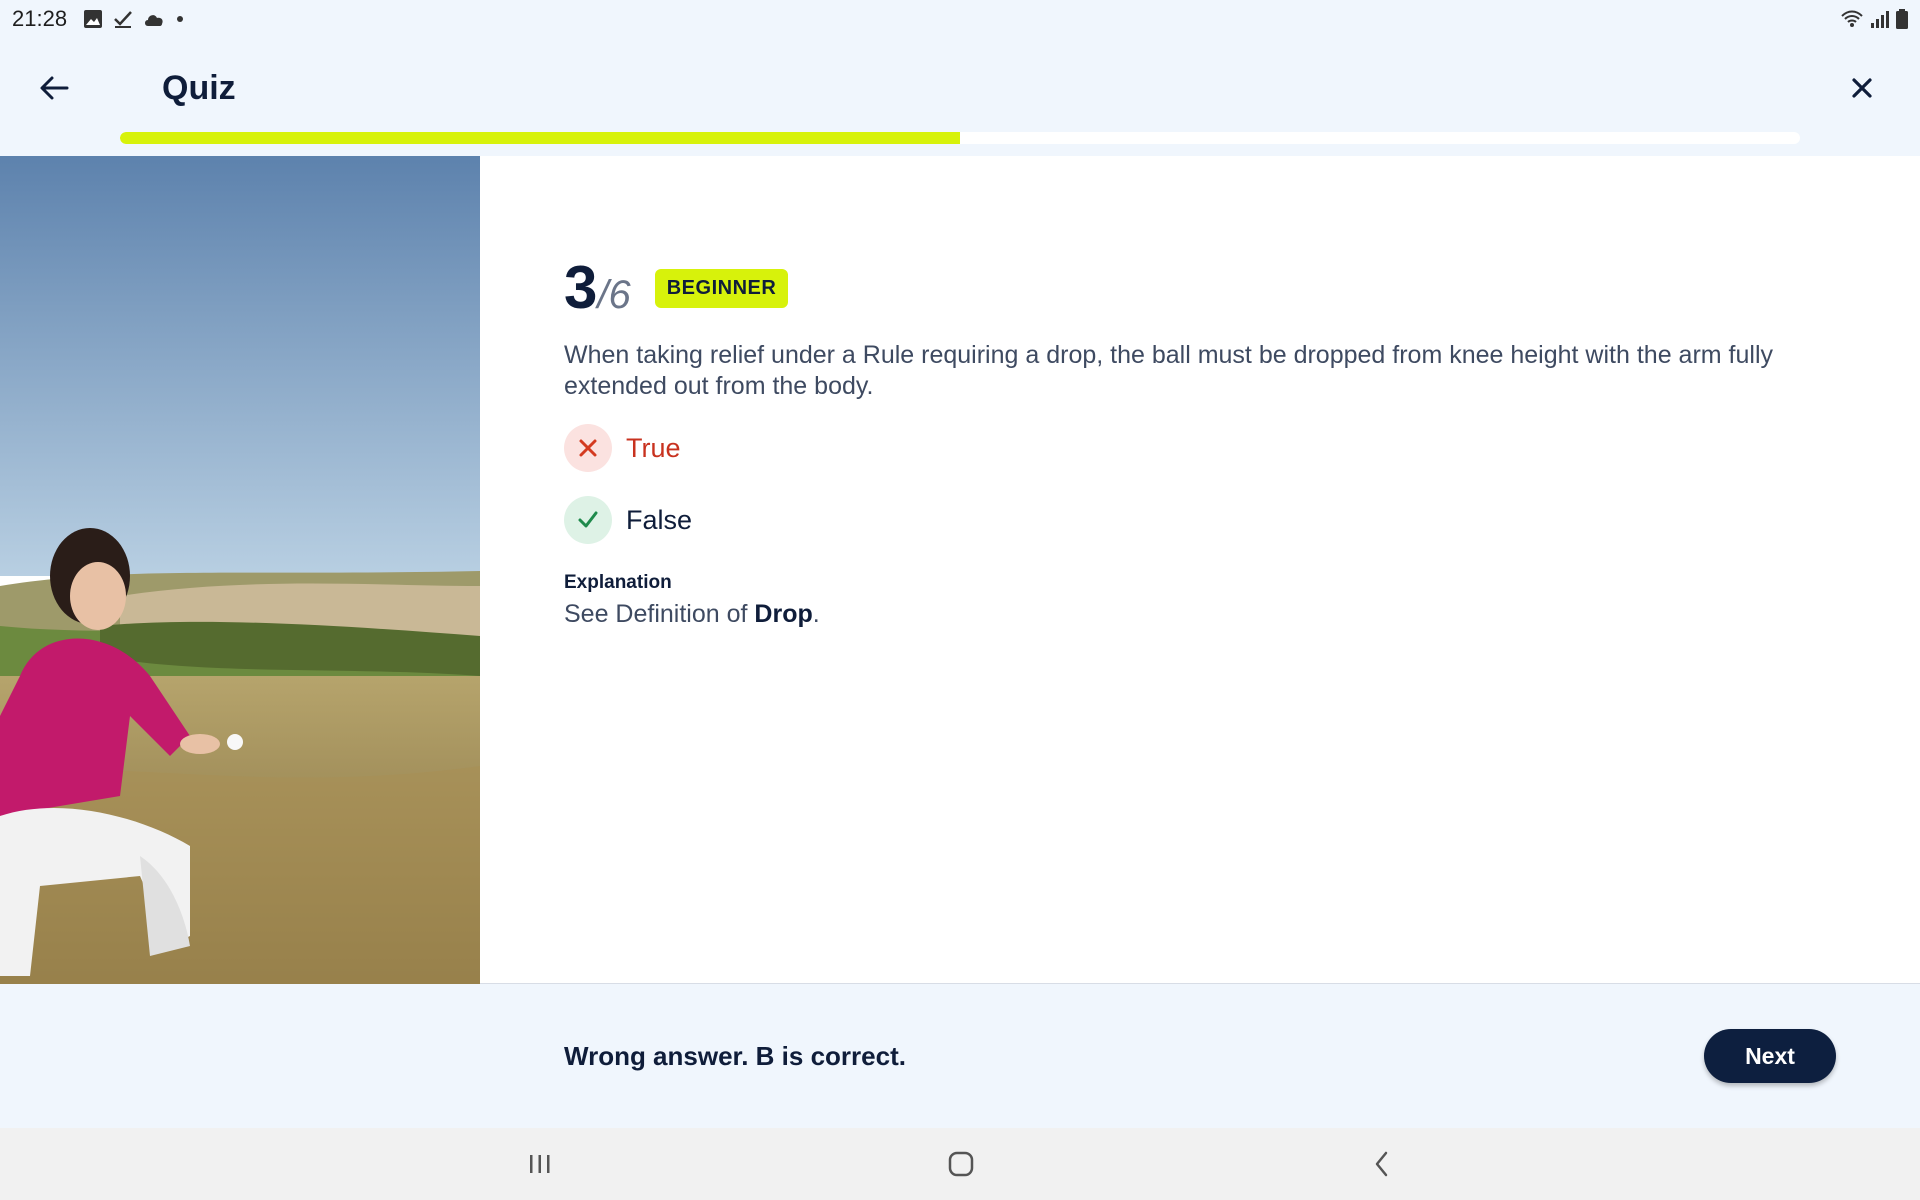 The image size is (1920, 1200). I want to click on question-number: 3, so click(581, 287).